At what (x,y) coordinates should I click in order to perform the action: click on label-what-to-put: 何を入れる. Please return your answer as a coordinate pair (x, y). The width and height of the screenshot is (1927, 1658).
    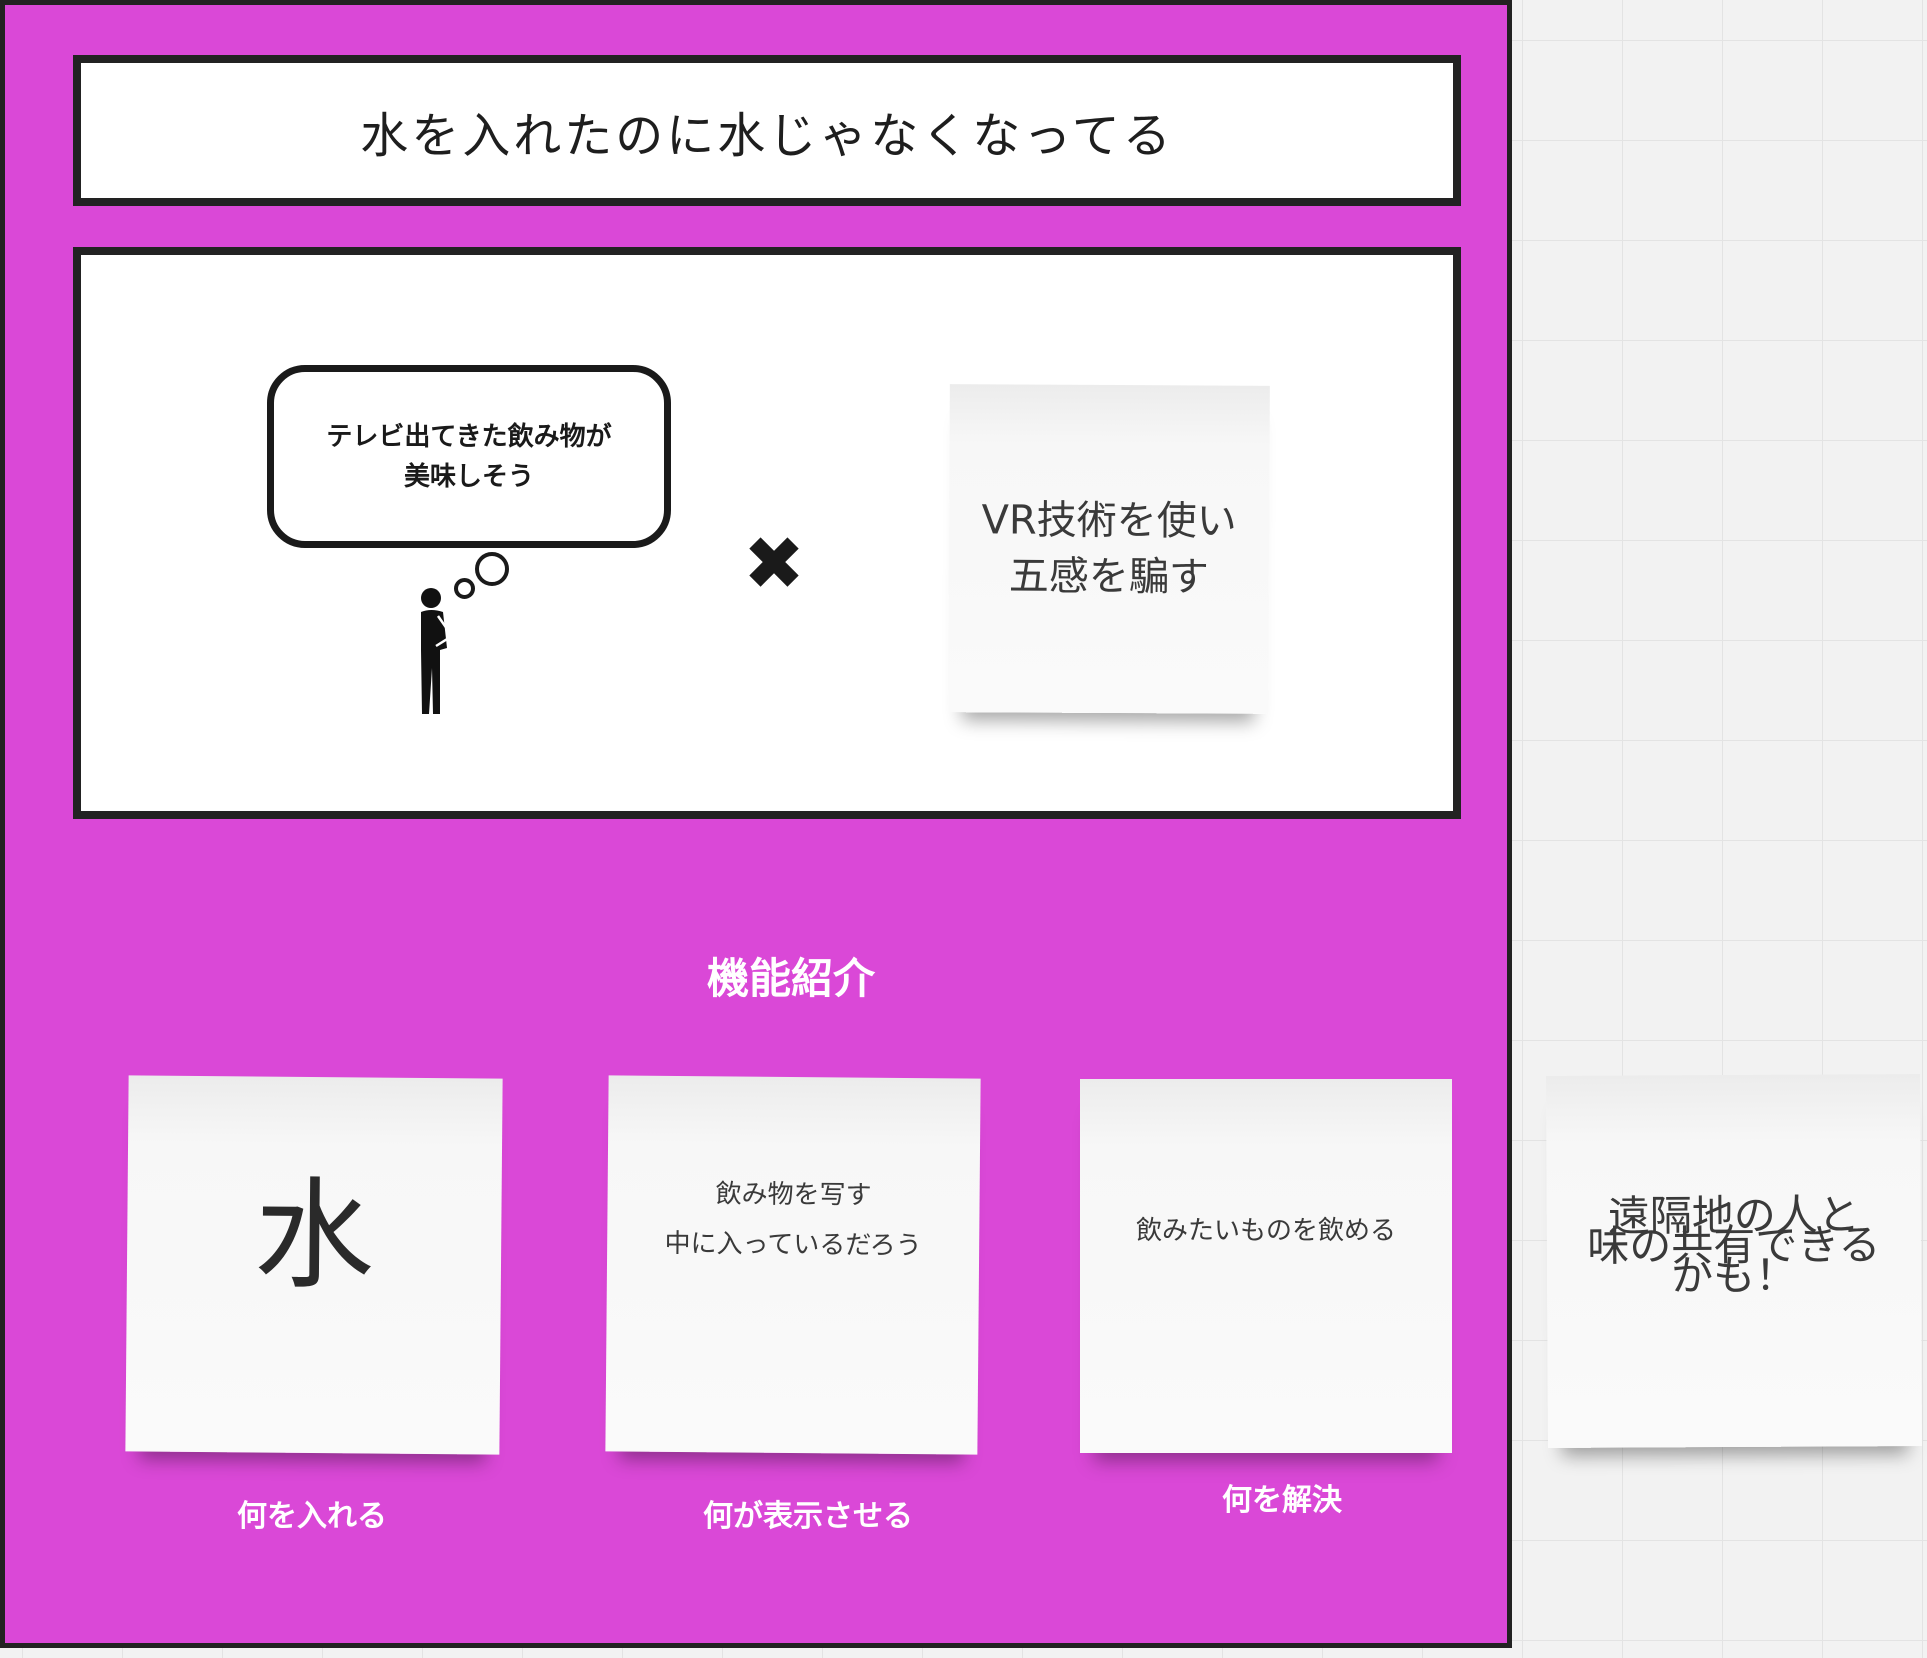
    Looking at the image, I should click on (312, 1516).